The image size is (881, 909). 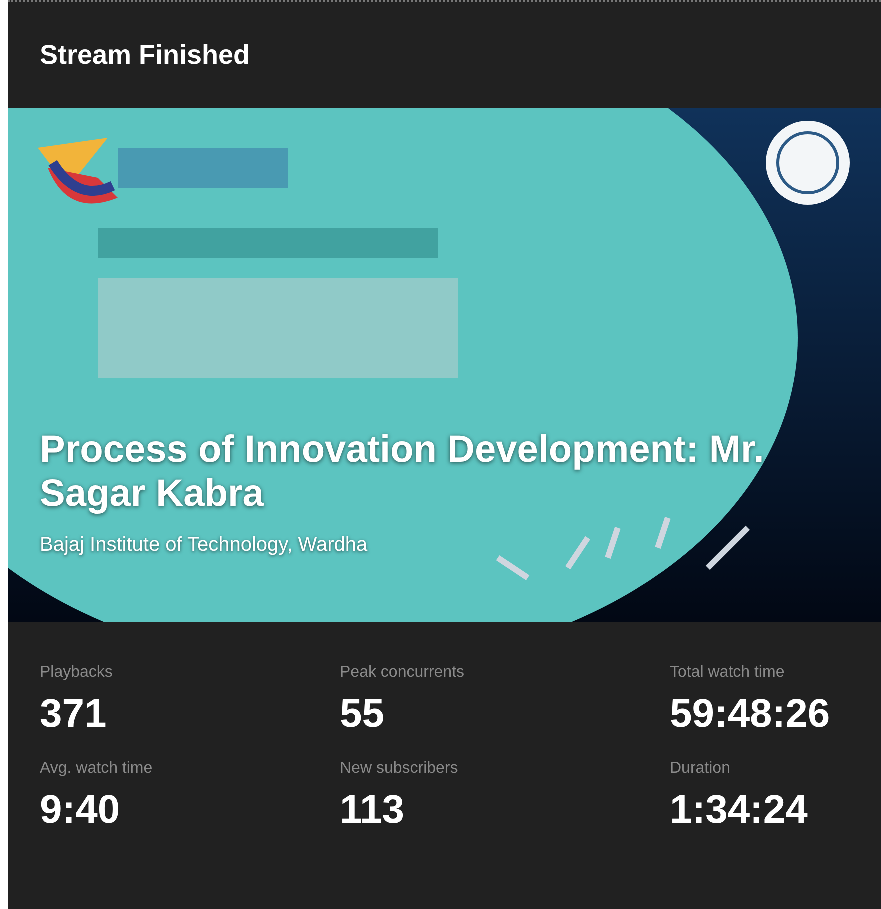 I want to click on stat-value: 371, so click(x=74, y=714).